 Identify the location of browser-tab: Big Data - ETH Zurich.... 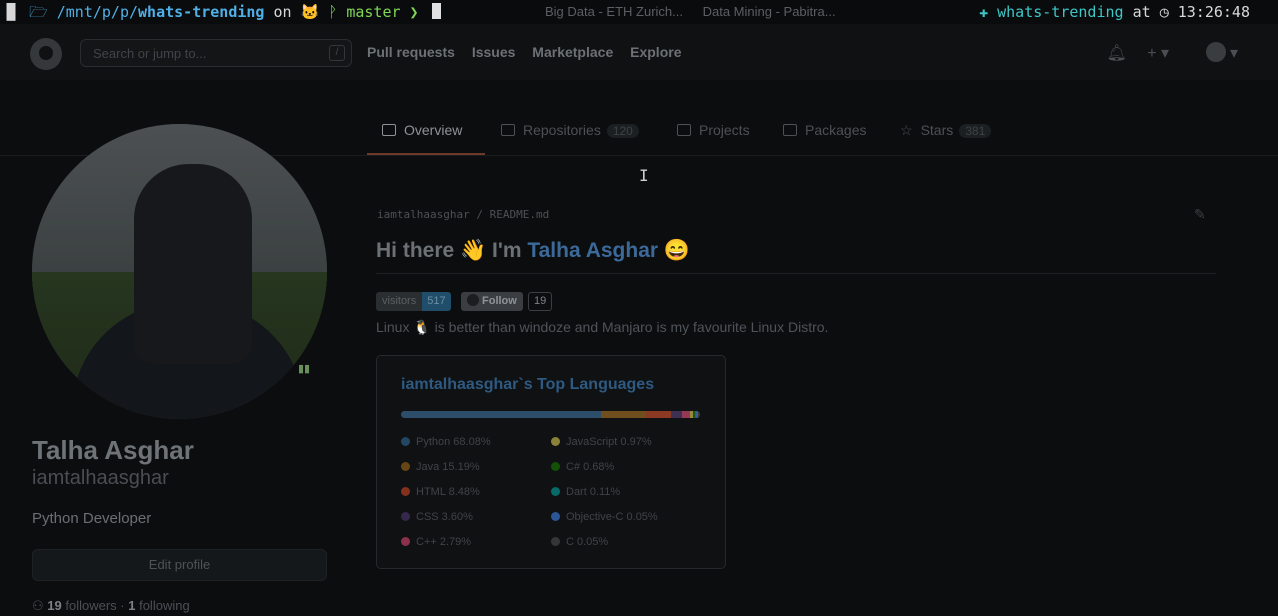
(614, 11).